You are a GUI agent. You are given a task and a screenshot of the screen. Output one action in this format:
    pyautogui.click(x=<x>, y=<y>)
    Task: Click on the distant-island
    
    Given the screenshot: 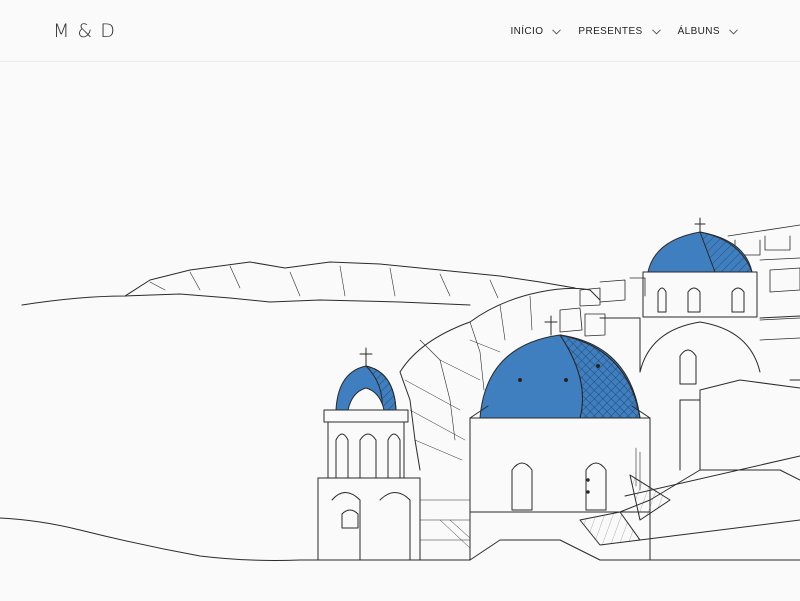 What is the action you would take?
    pyautogui.click(x=298, y=283)
    